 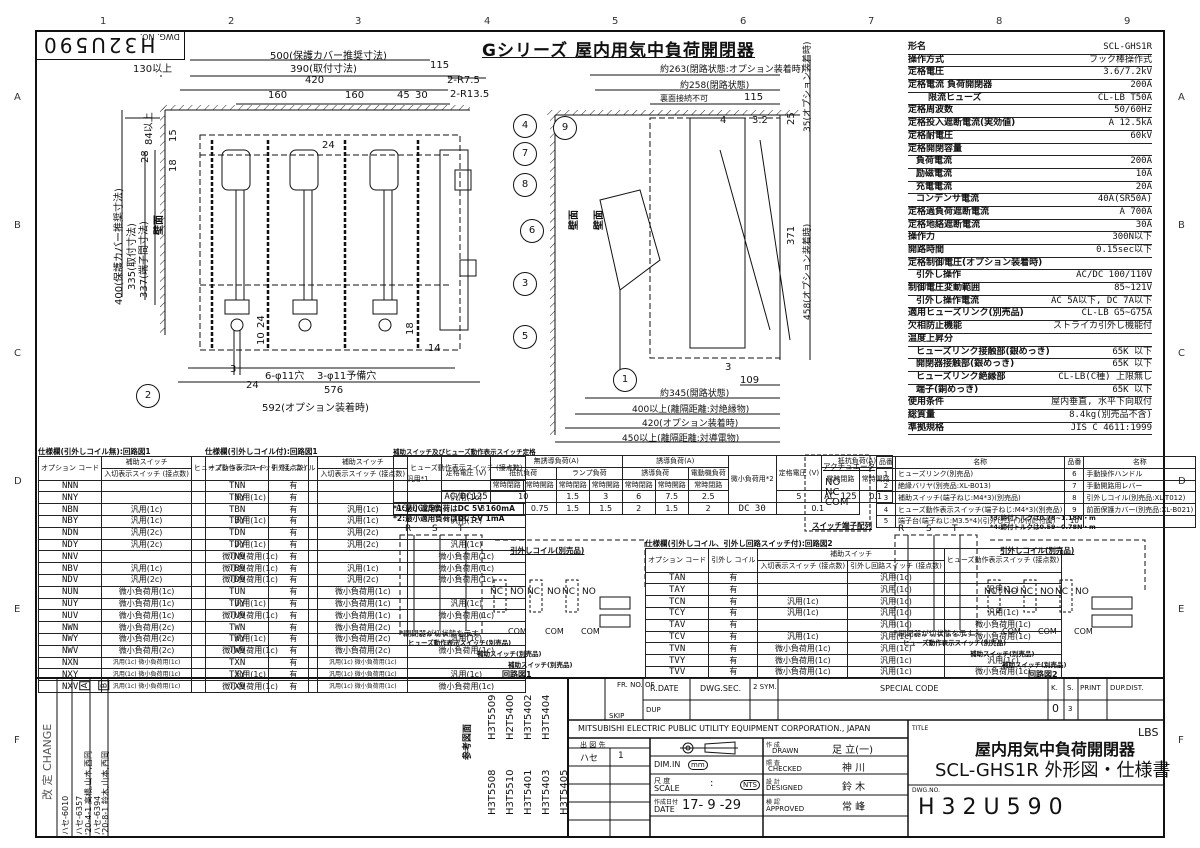 What do you see at coordinates (1037, 550) in the screenshot?
I see `c2-coil-label: 引外しコイル(別売品)` at bounding box center [1037, 550].